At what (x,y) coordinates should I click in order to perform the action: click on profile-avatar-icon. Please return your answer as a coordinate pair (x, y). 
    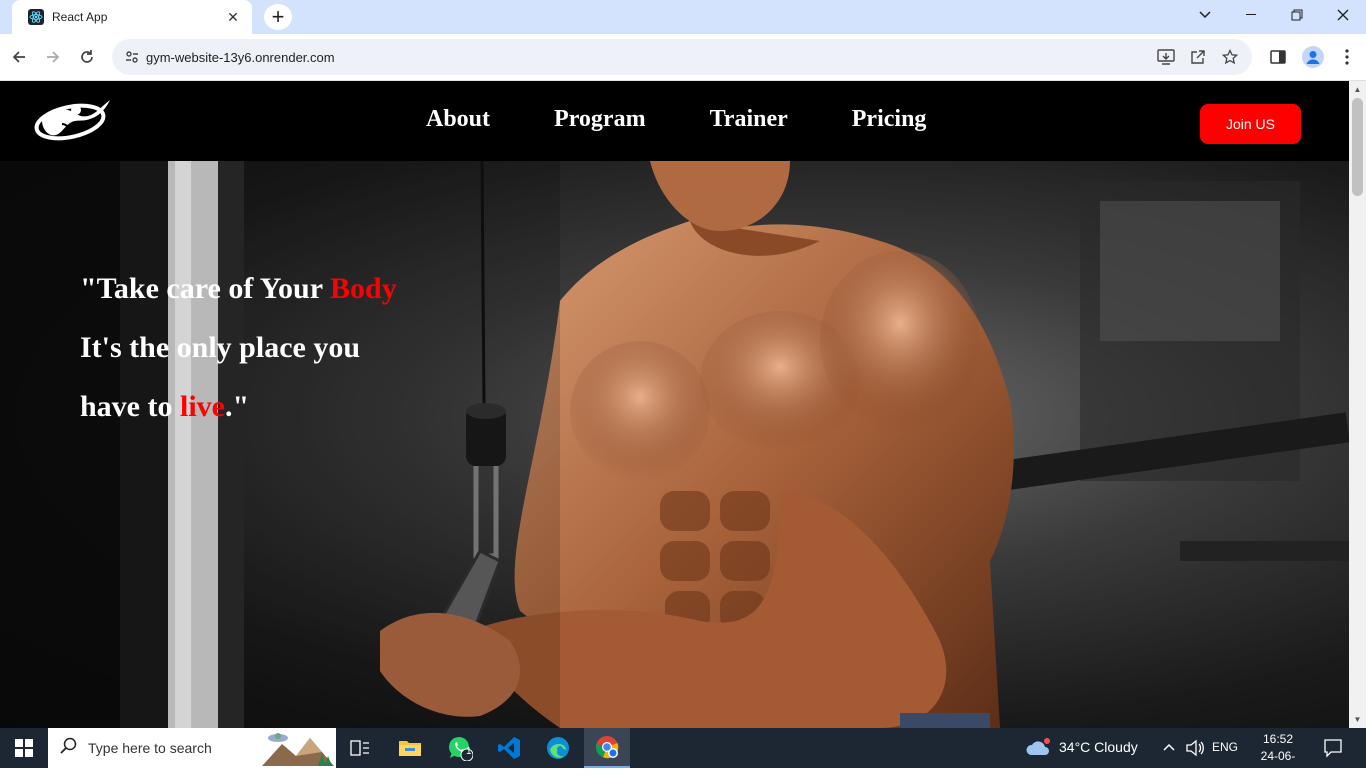
    Looking at the image, I should click on (1313, 57).